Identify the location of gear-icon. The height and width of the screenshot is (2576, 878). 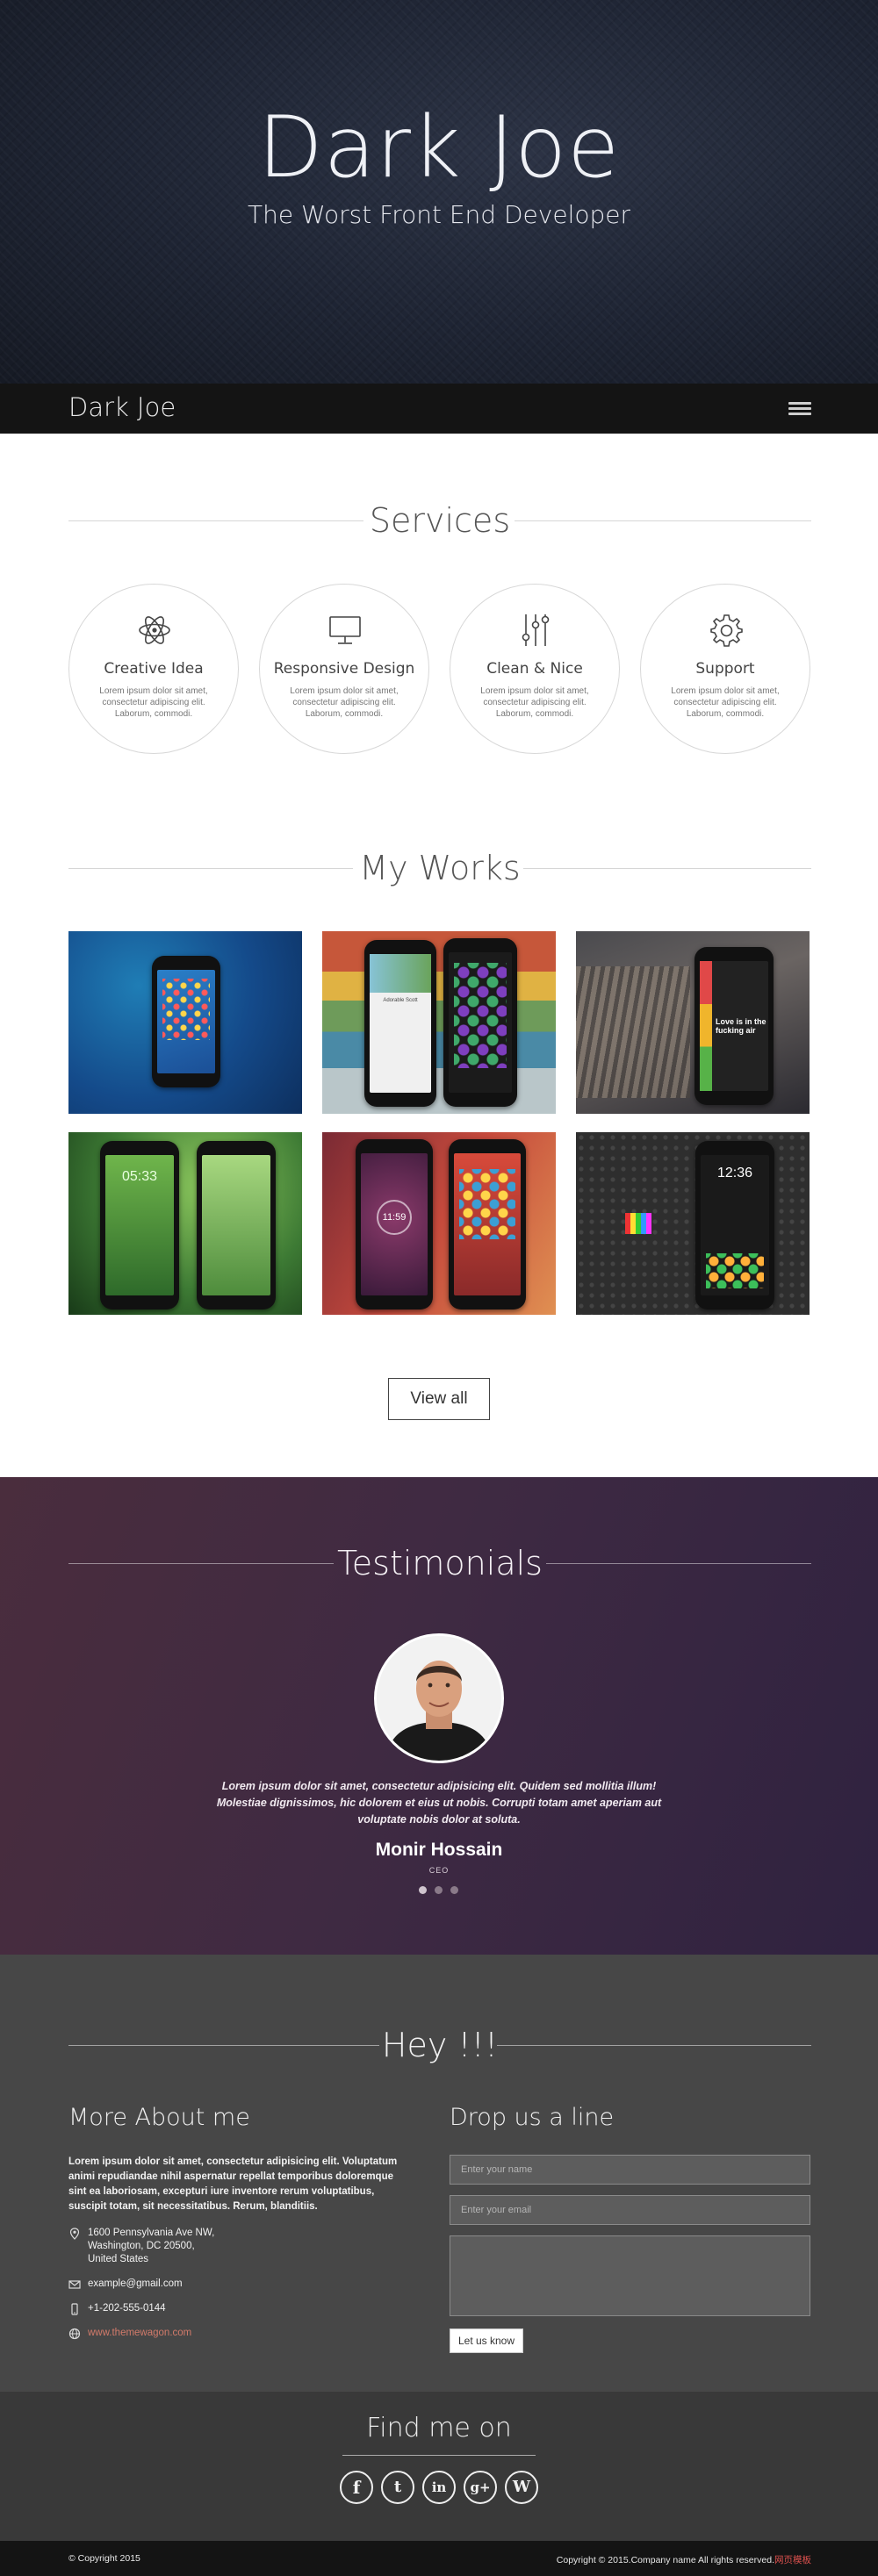
(726, 630).